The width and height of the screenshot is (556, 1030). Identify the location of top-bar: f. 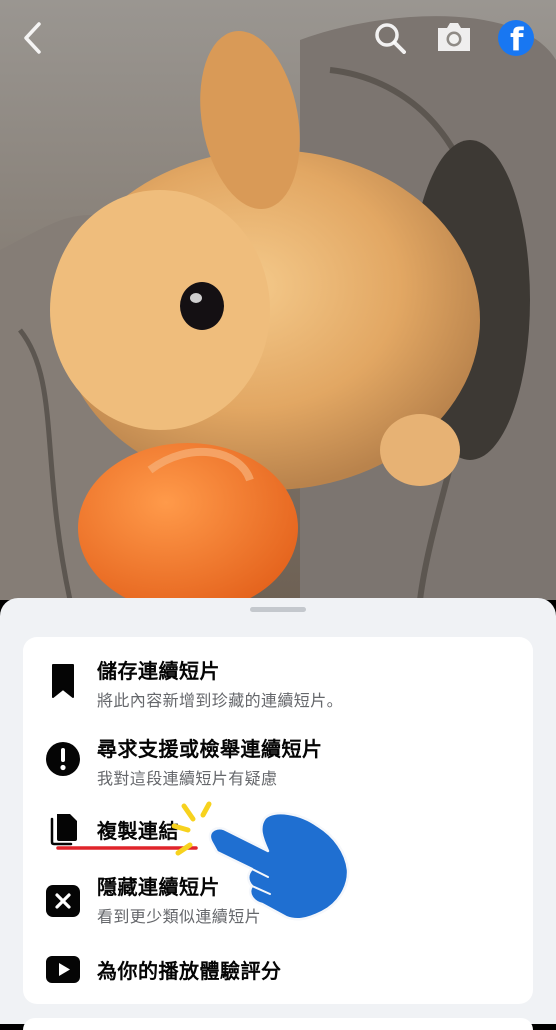
(278, 39).